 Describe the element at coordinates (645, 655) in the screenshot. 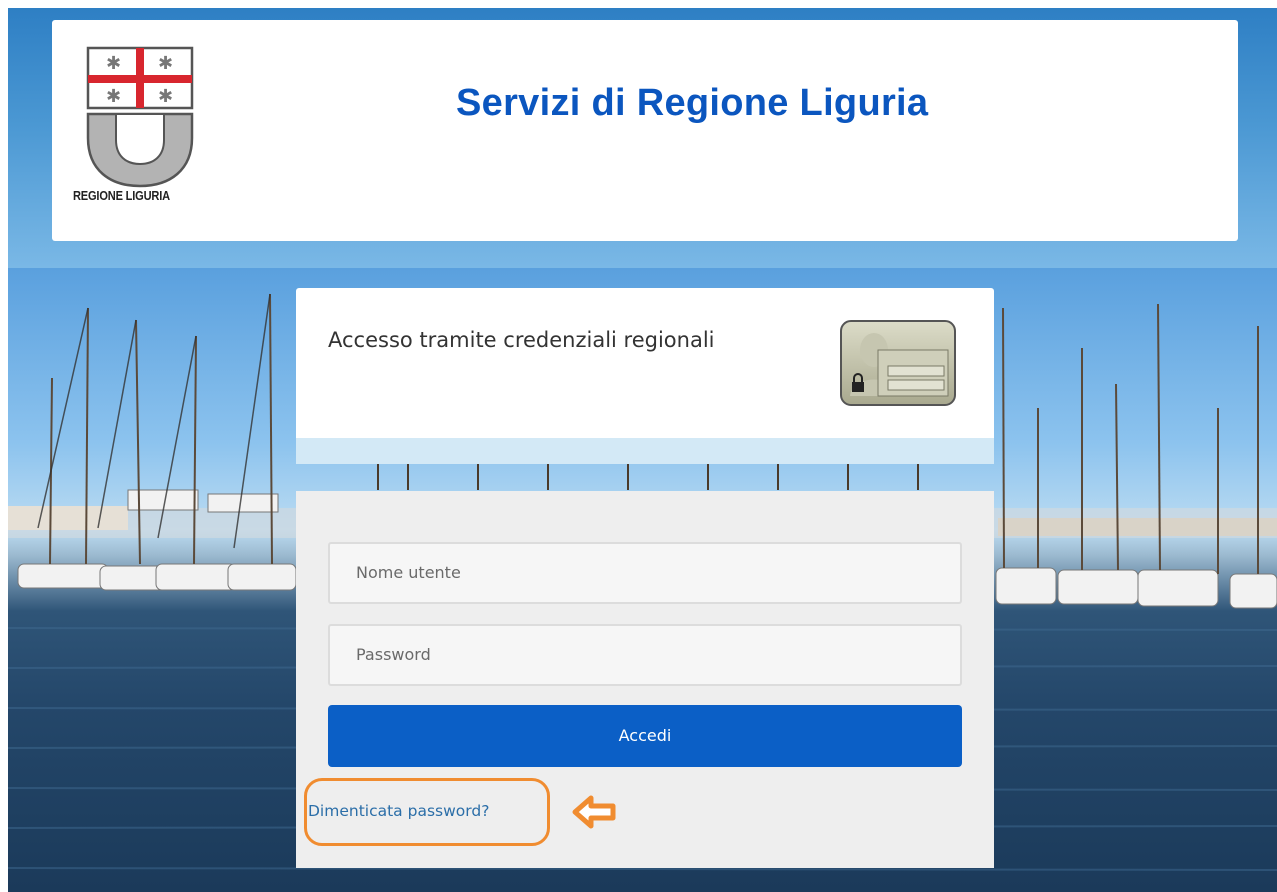

I see `password-field: Password` at that location.